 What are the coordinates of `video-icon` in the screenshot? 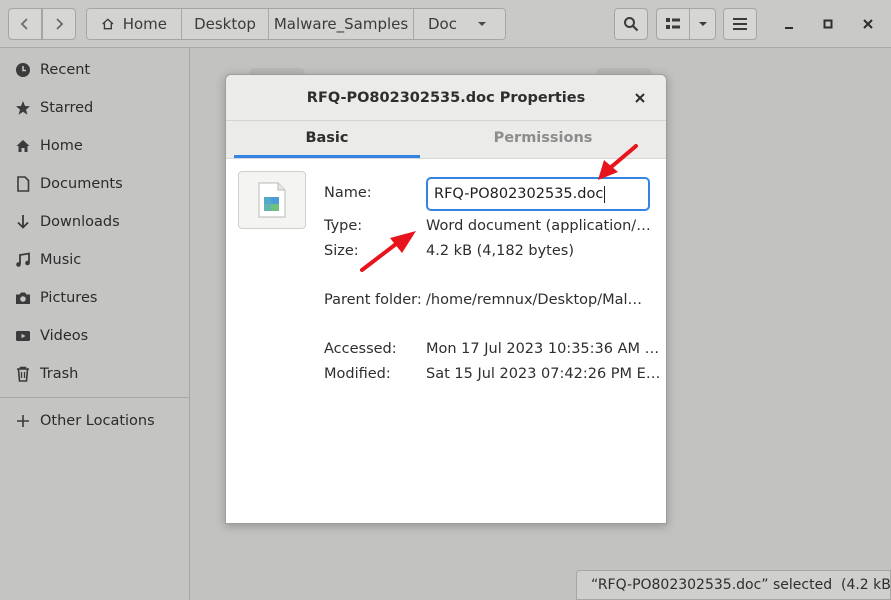 It's located at (23, 336).